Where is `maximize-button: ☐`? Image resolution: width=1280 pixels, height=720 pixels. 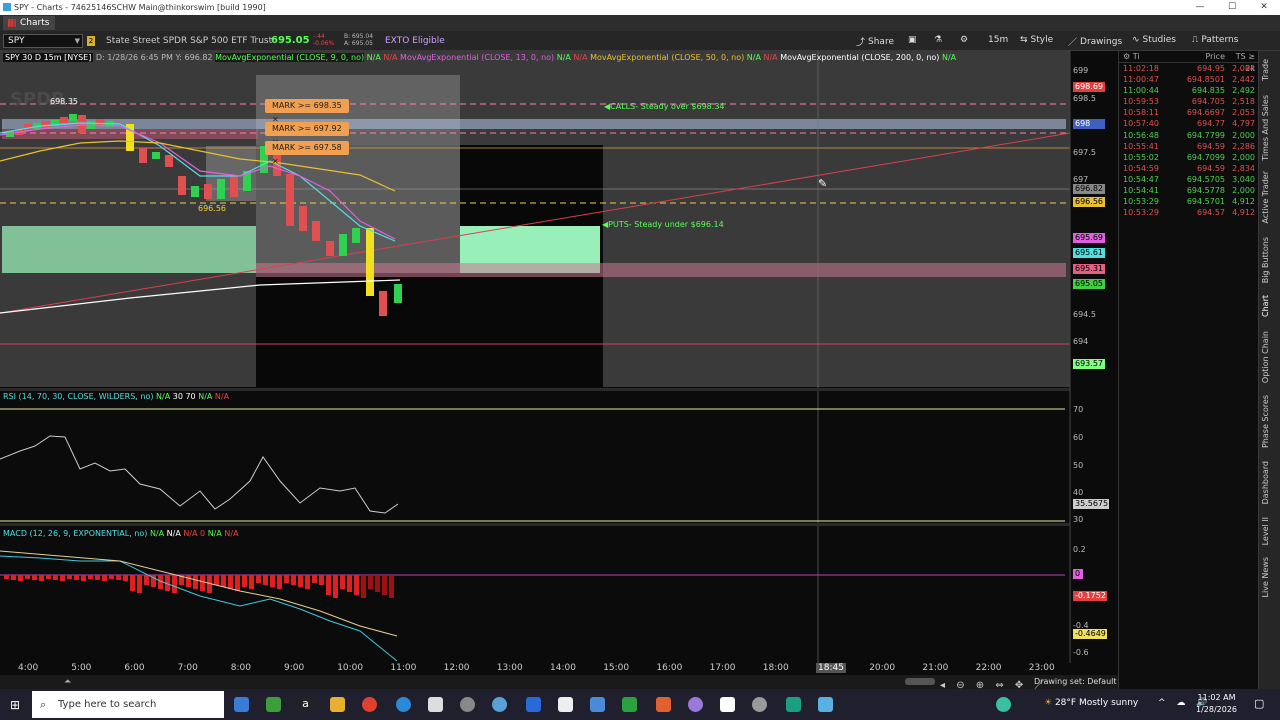
maximize-button: ☐ is located at coordinates (1232, 7).